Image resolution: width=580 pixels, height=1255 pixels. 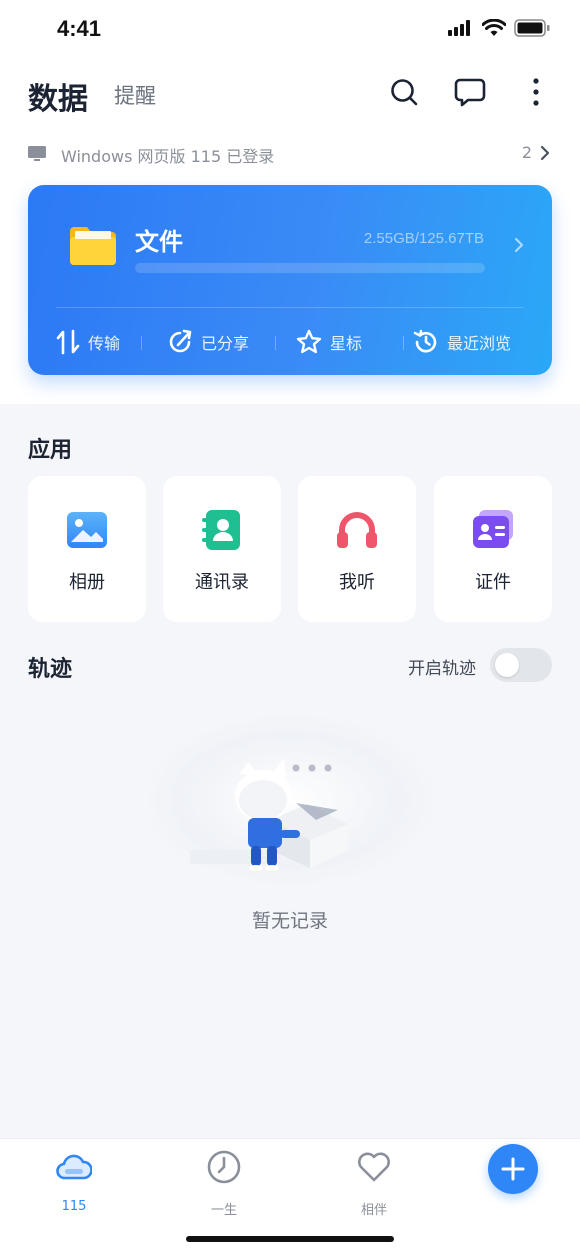 I want to click on storage-usage: 2.55GB/125.67TB, so click(x=423, y=238).